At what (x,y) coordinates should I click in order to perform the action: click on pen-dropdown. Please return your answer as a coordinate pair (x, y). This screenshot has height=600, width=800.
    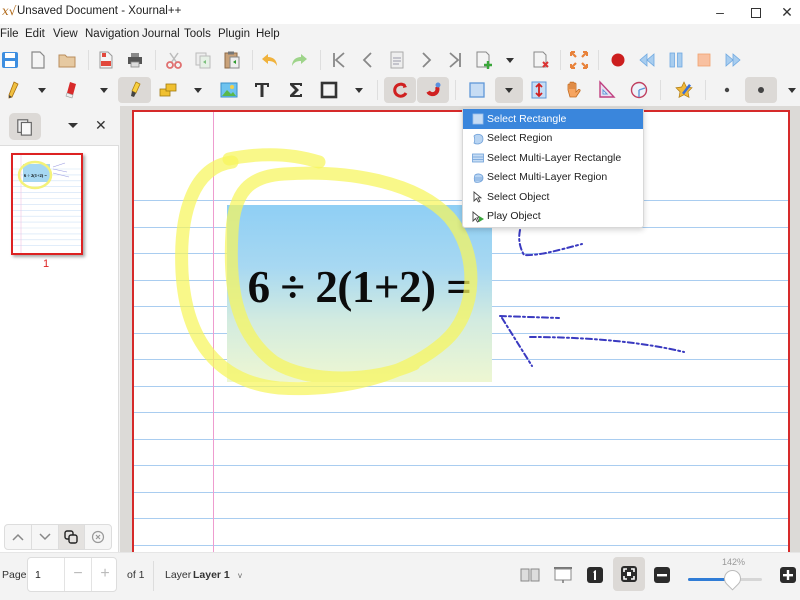
    Looking at the image, I should click on (42, 90).